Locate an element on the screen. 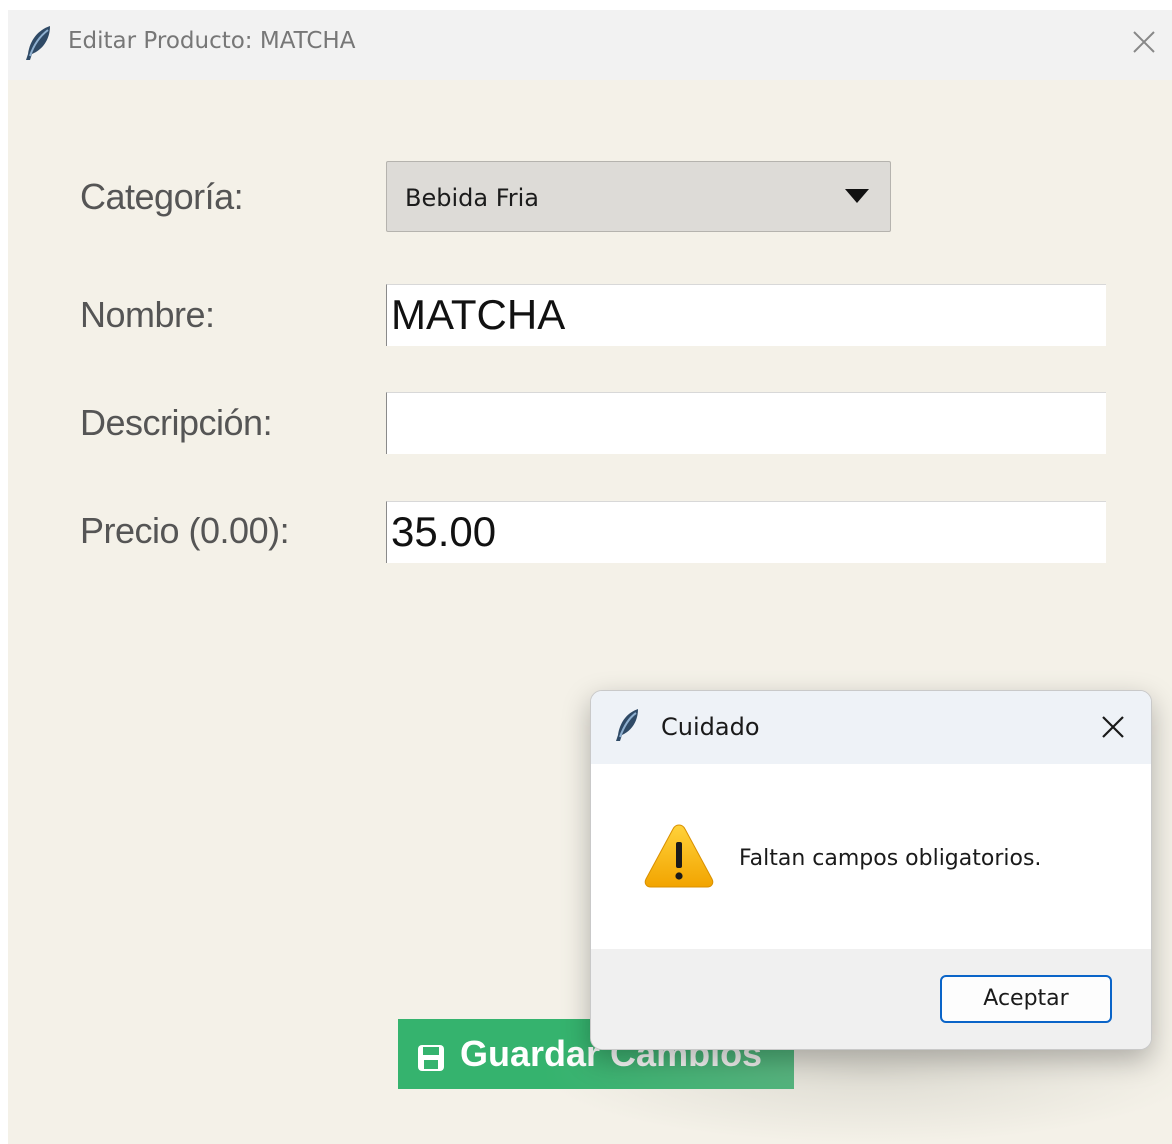  dialog-message: Faltan campos obligatorios. is located at coordinates (890, 858).